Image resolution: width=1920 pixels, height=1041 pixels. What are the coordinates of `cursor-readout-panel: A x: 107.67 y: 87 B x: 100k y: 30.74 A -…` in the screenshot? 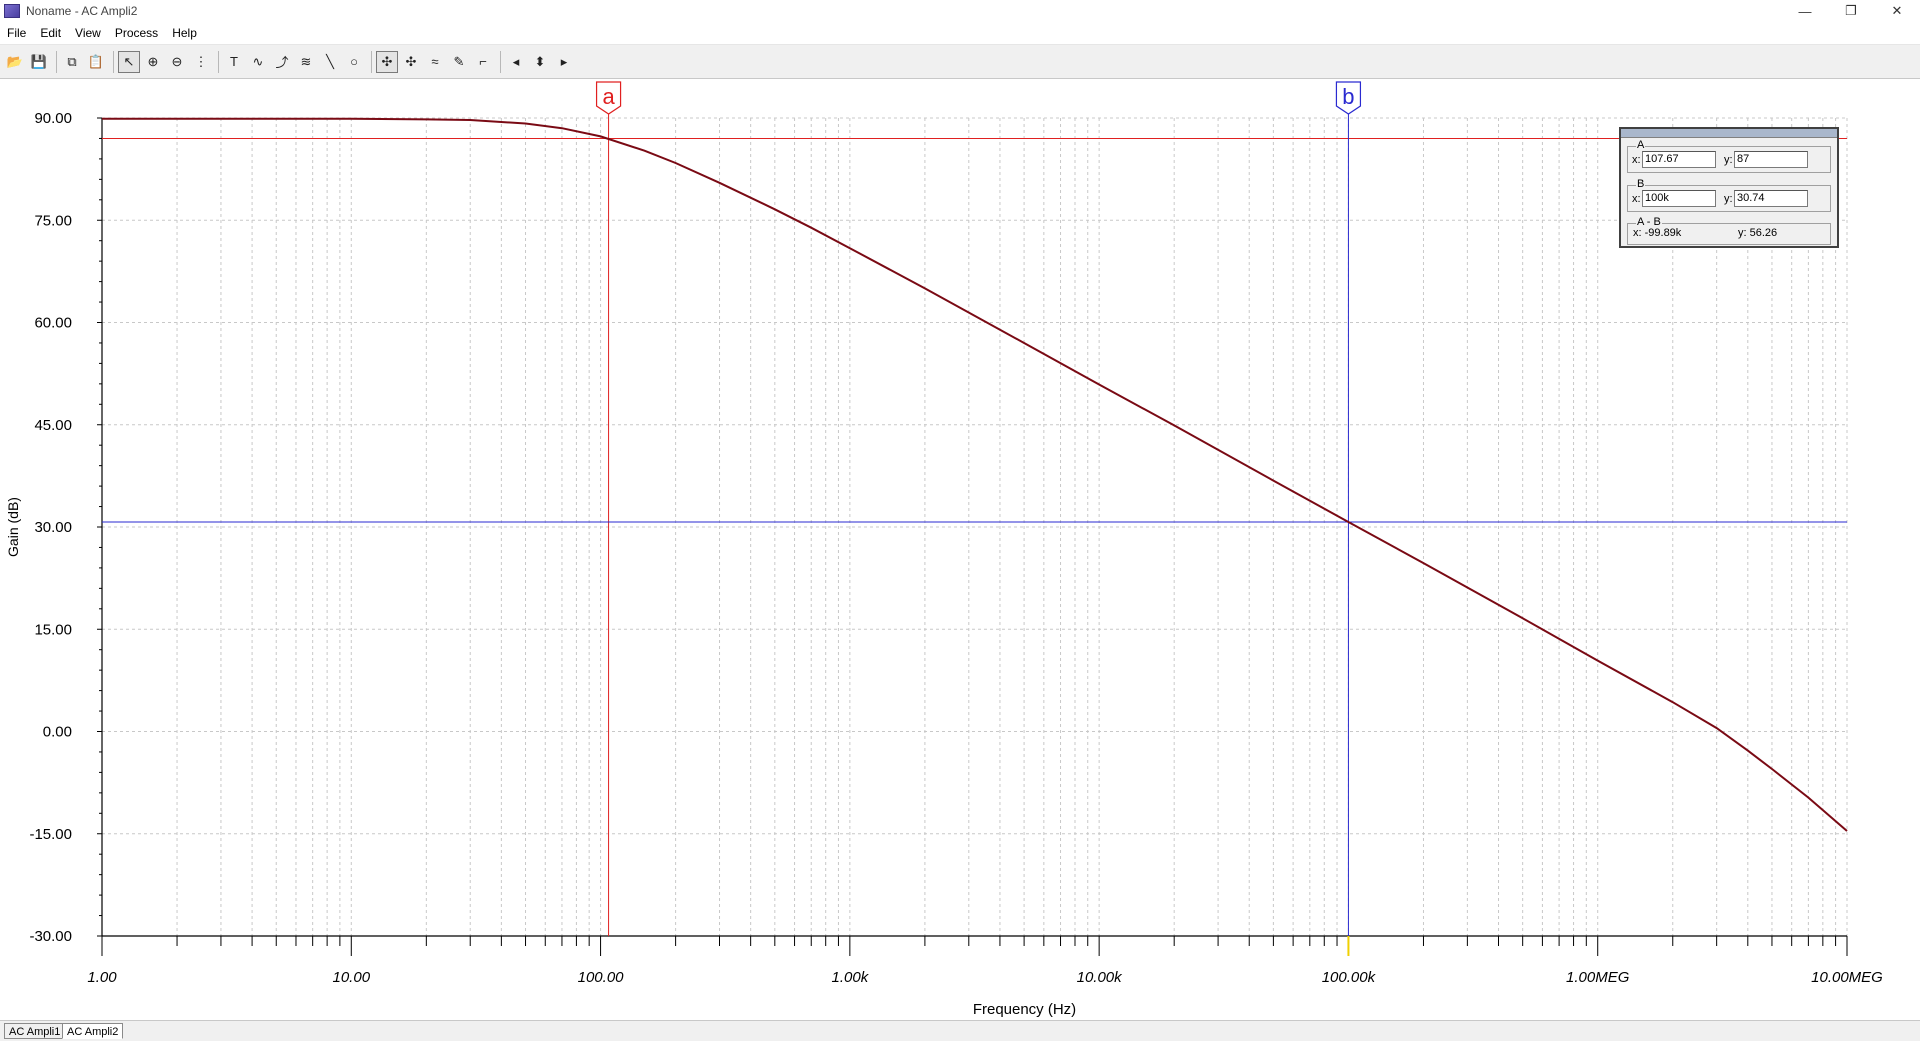 It's located at (1729, 187).